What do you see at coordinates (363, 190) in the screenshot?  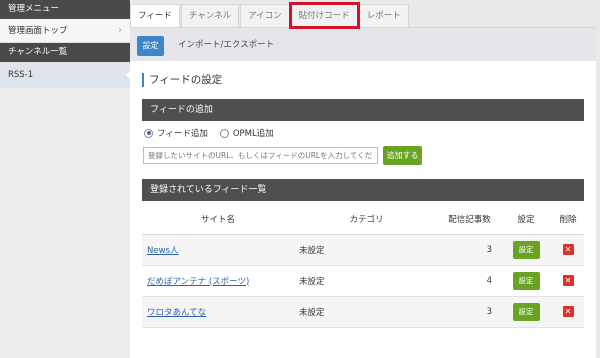 I see `registered-feeds-header: 登録されているフィード一覧` at bounding box center [363, 190].